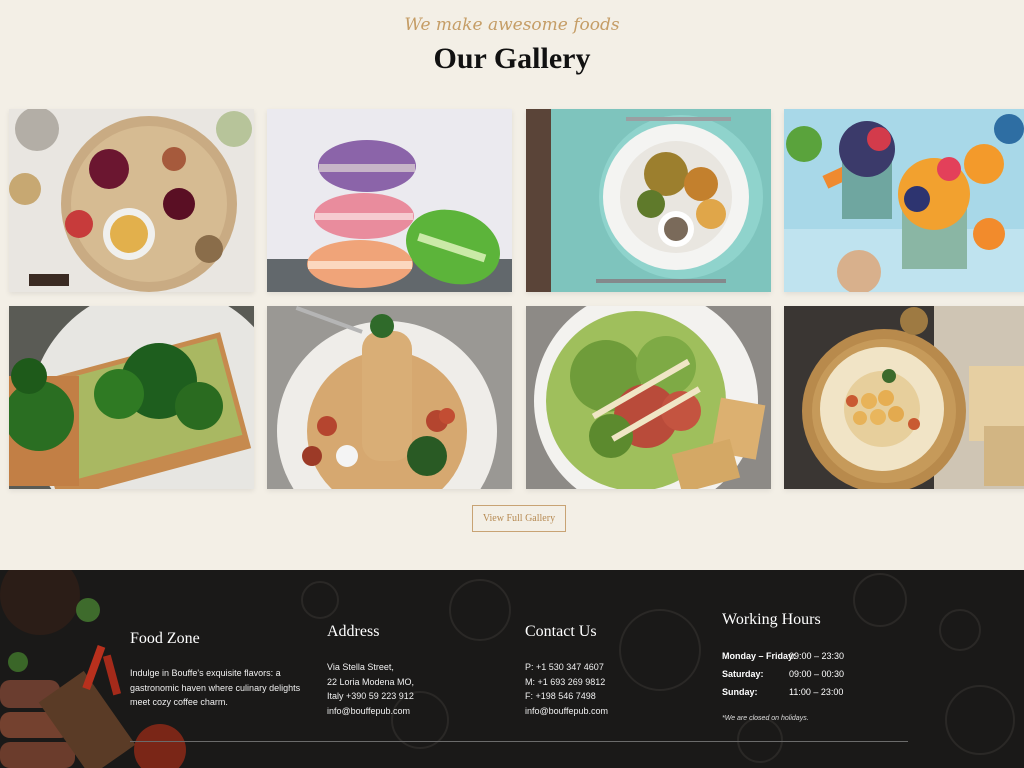 The width and height of the screenshot is (1024, 768). Describe the element at coordinates (904, 200) in the screenshot. I see `fruit-parfaits-image` at that location.